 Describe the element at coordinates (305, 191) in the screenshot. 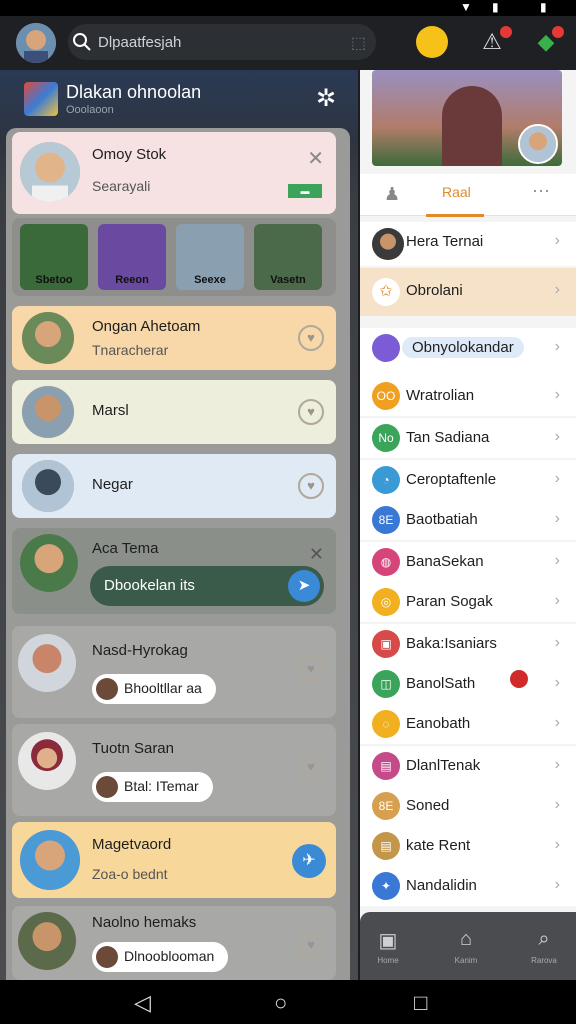

I see `status-tag: ▬` at that location.